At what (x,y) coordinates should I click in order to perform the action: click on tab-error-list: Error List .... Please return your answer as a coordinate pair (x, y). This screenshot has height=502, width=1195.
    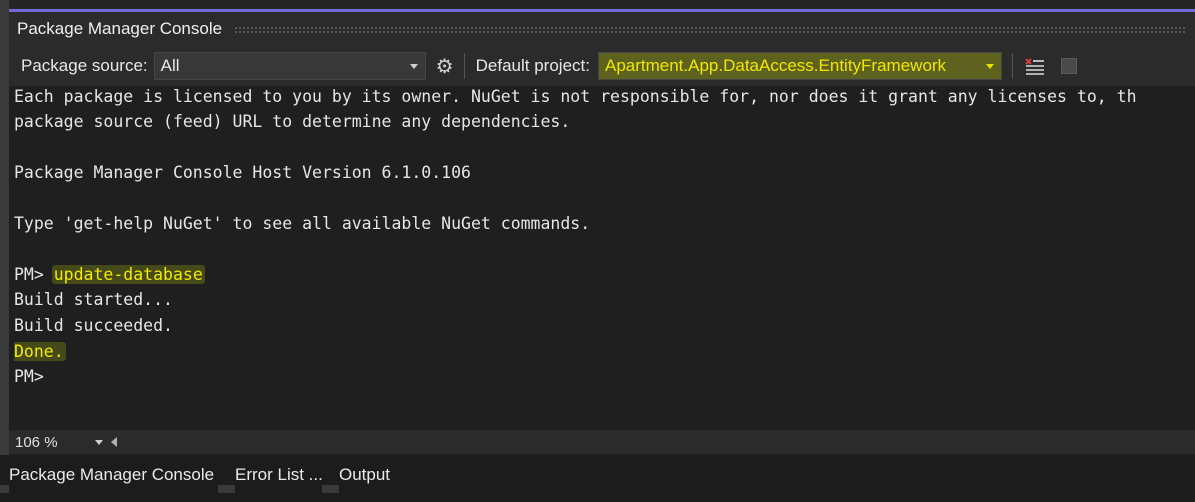
    Looking at the image, I should click on (279, 475).